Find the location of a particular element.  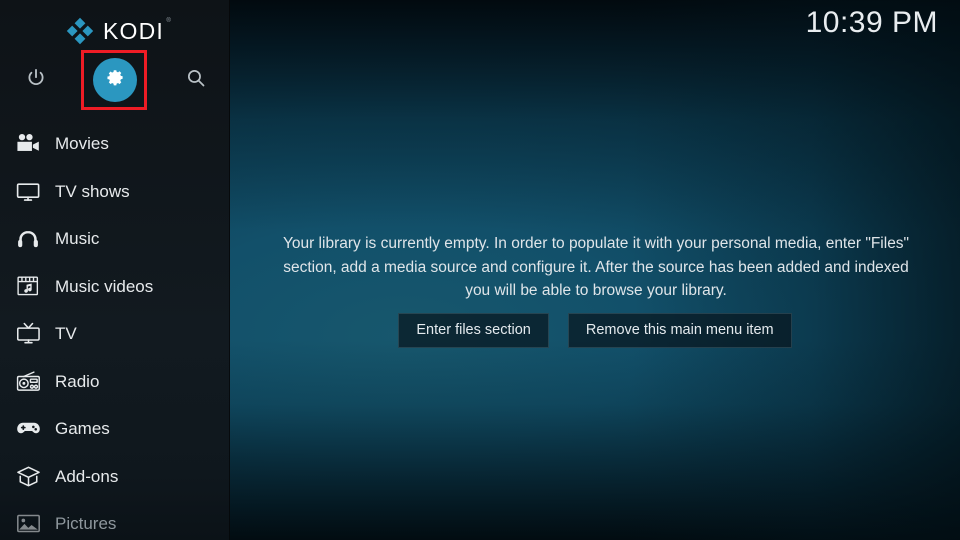

power-button is located at coordinates (36, 80).